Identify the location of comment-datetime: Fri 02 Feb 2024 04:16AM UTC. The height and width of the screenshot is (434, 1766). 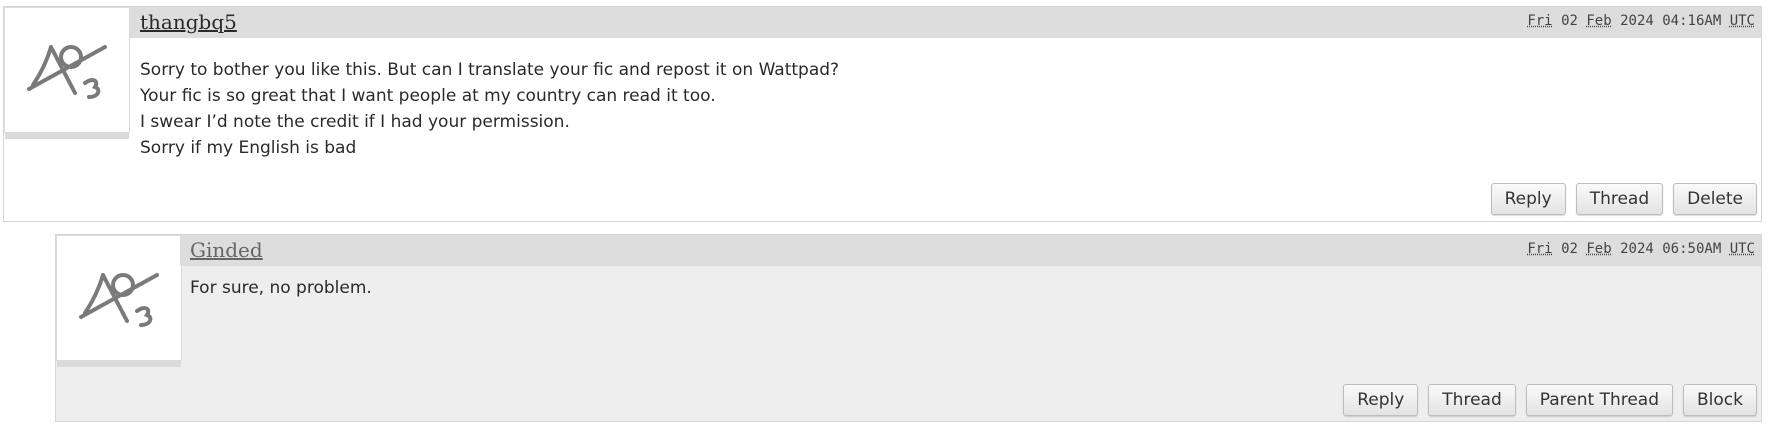
(1641, 21).